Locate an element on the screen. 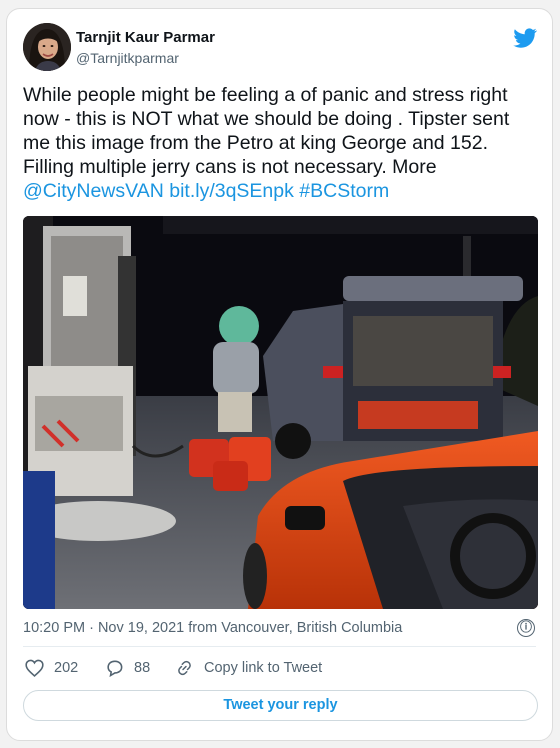  hashtag-link: #BCStorm is located at coordinates (344, 191).